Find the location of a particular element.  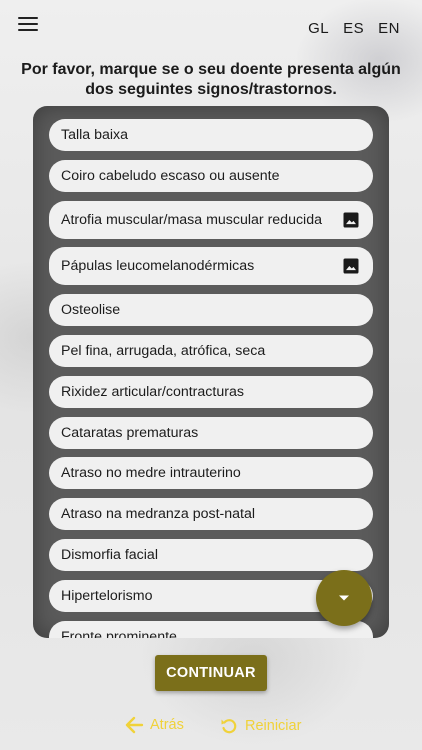

list-item-label: Cataratas prematuras is located at coordinates (130, 432).